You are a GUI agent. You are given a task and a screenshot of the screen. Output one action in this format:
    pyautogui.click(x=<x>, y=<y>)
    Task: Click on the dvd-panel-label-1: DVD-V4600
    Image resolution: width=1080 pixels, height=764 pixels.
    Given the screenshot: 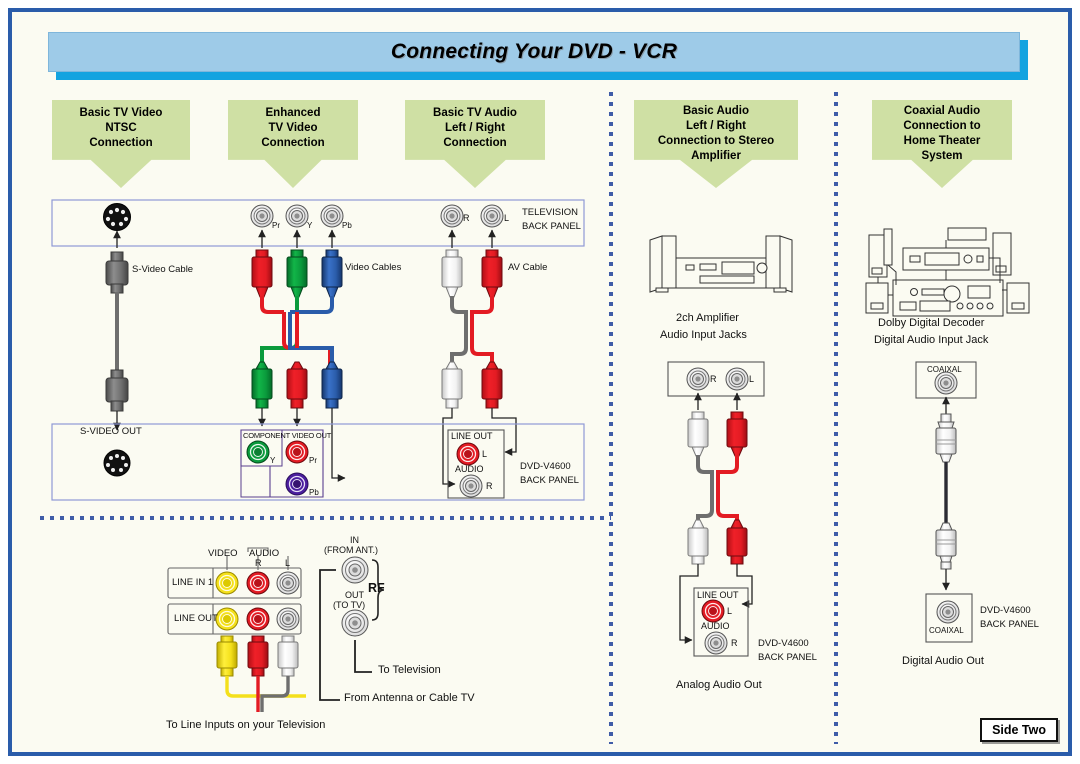 What is the action you would take?
    pyautogui.click(x=545, y=466)
    